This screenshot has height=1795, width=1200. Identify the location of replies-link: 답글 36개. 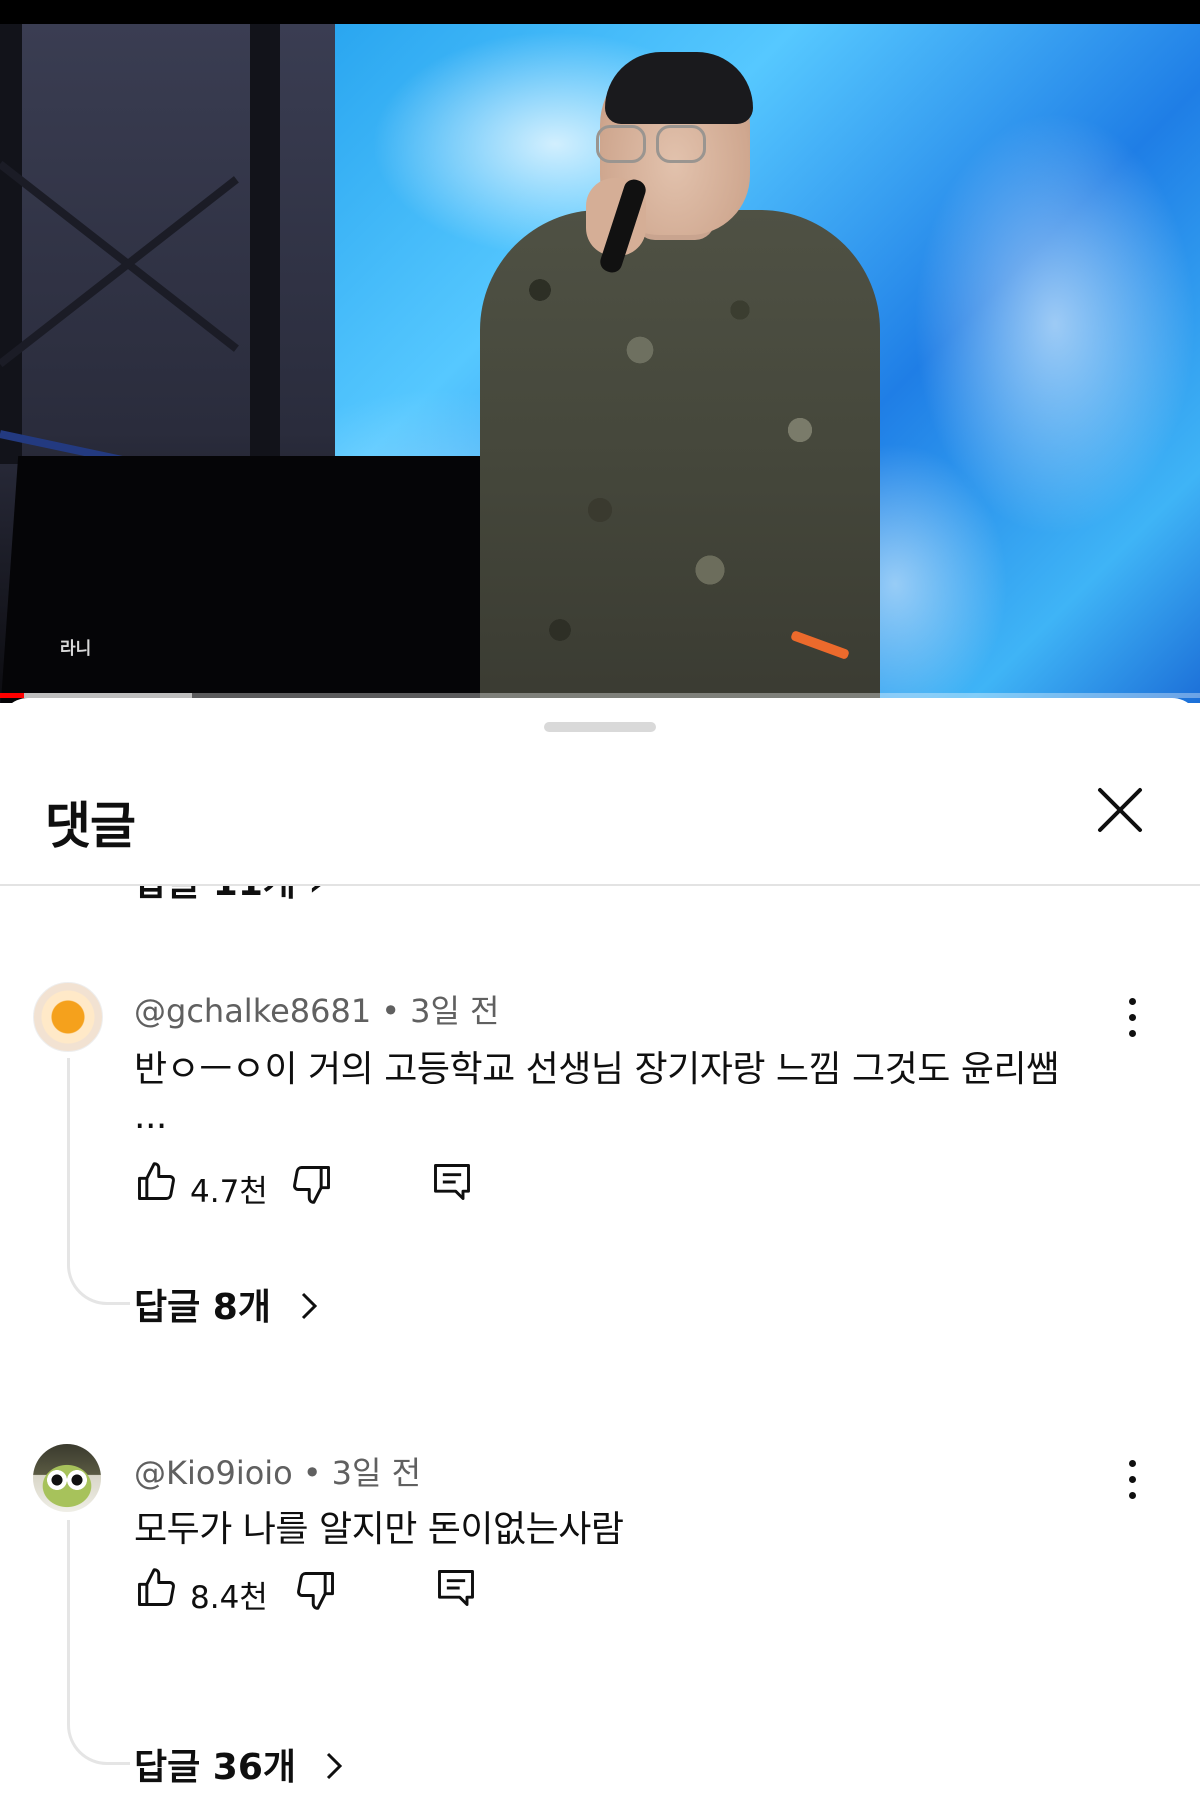
(239, 1764).